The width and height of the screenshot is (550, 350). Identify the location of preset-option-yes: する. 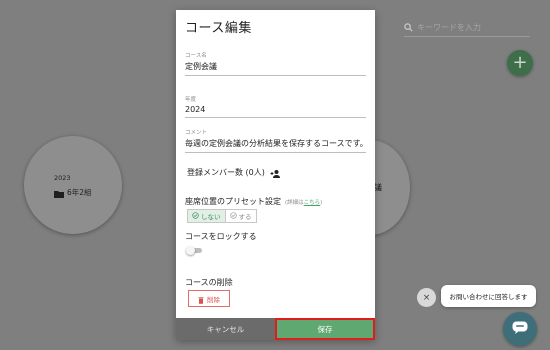
(240, 216).